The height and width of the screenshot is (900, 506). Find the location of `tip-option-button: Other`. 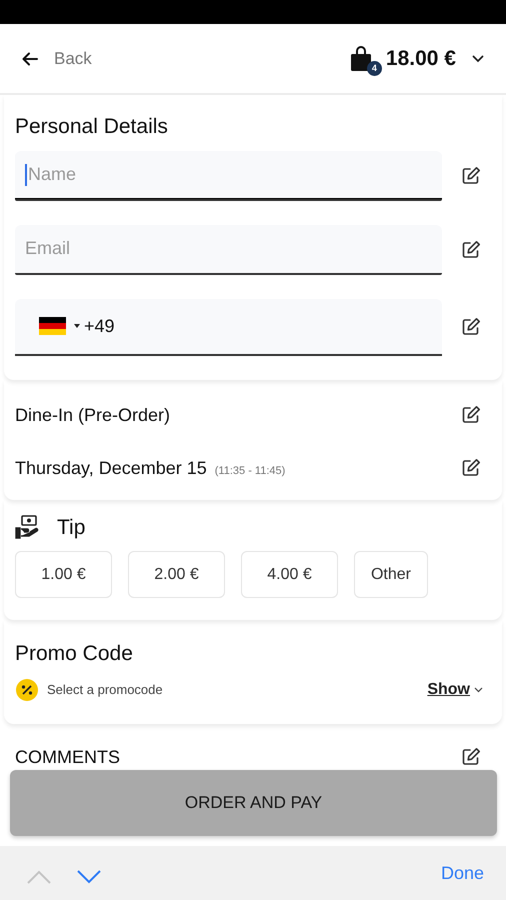

tip-option-button: Other is located at coordinates (391, 574).